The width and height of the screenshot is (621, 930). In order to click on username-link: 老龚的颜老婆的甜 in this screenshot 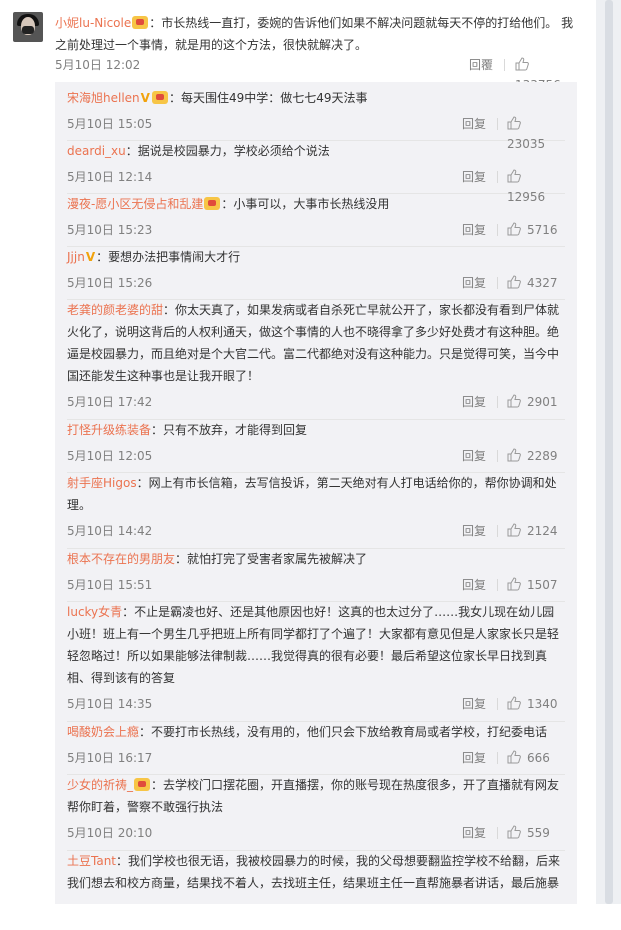, I will do `click(115, 310)`.